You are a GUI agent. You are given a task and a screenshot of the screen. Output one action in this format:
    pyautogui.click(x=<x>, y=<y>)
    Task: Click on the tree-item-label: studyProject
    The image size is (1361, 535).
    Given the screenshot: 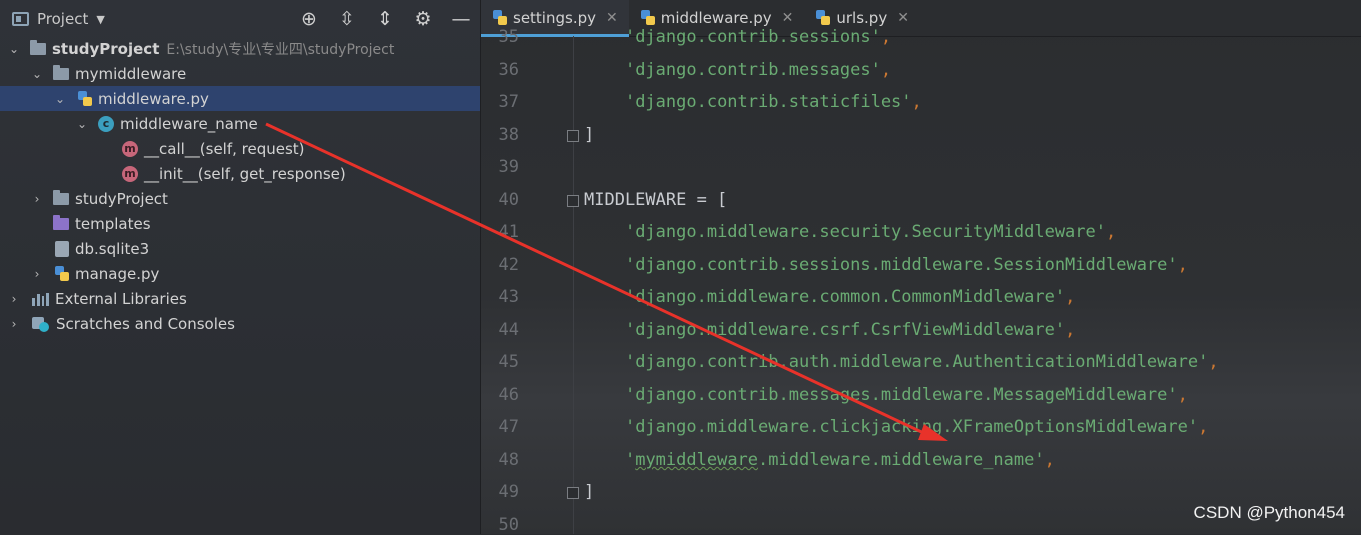 What is the action you would take?
    pyautogui.click(x=106, y=48)
    